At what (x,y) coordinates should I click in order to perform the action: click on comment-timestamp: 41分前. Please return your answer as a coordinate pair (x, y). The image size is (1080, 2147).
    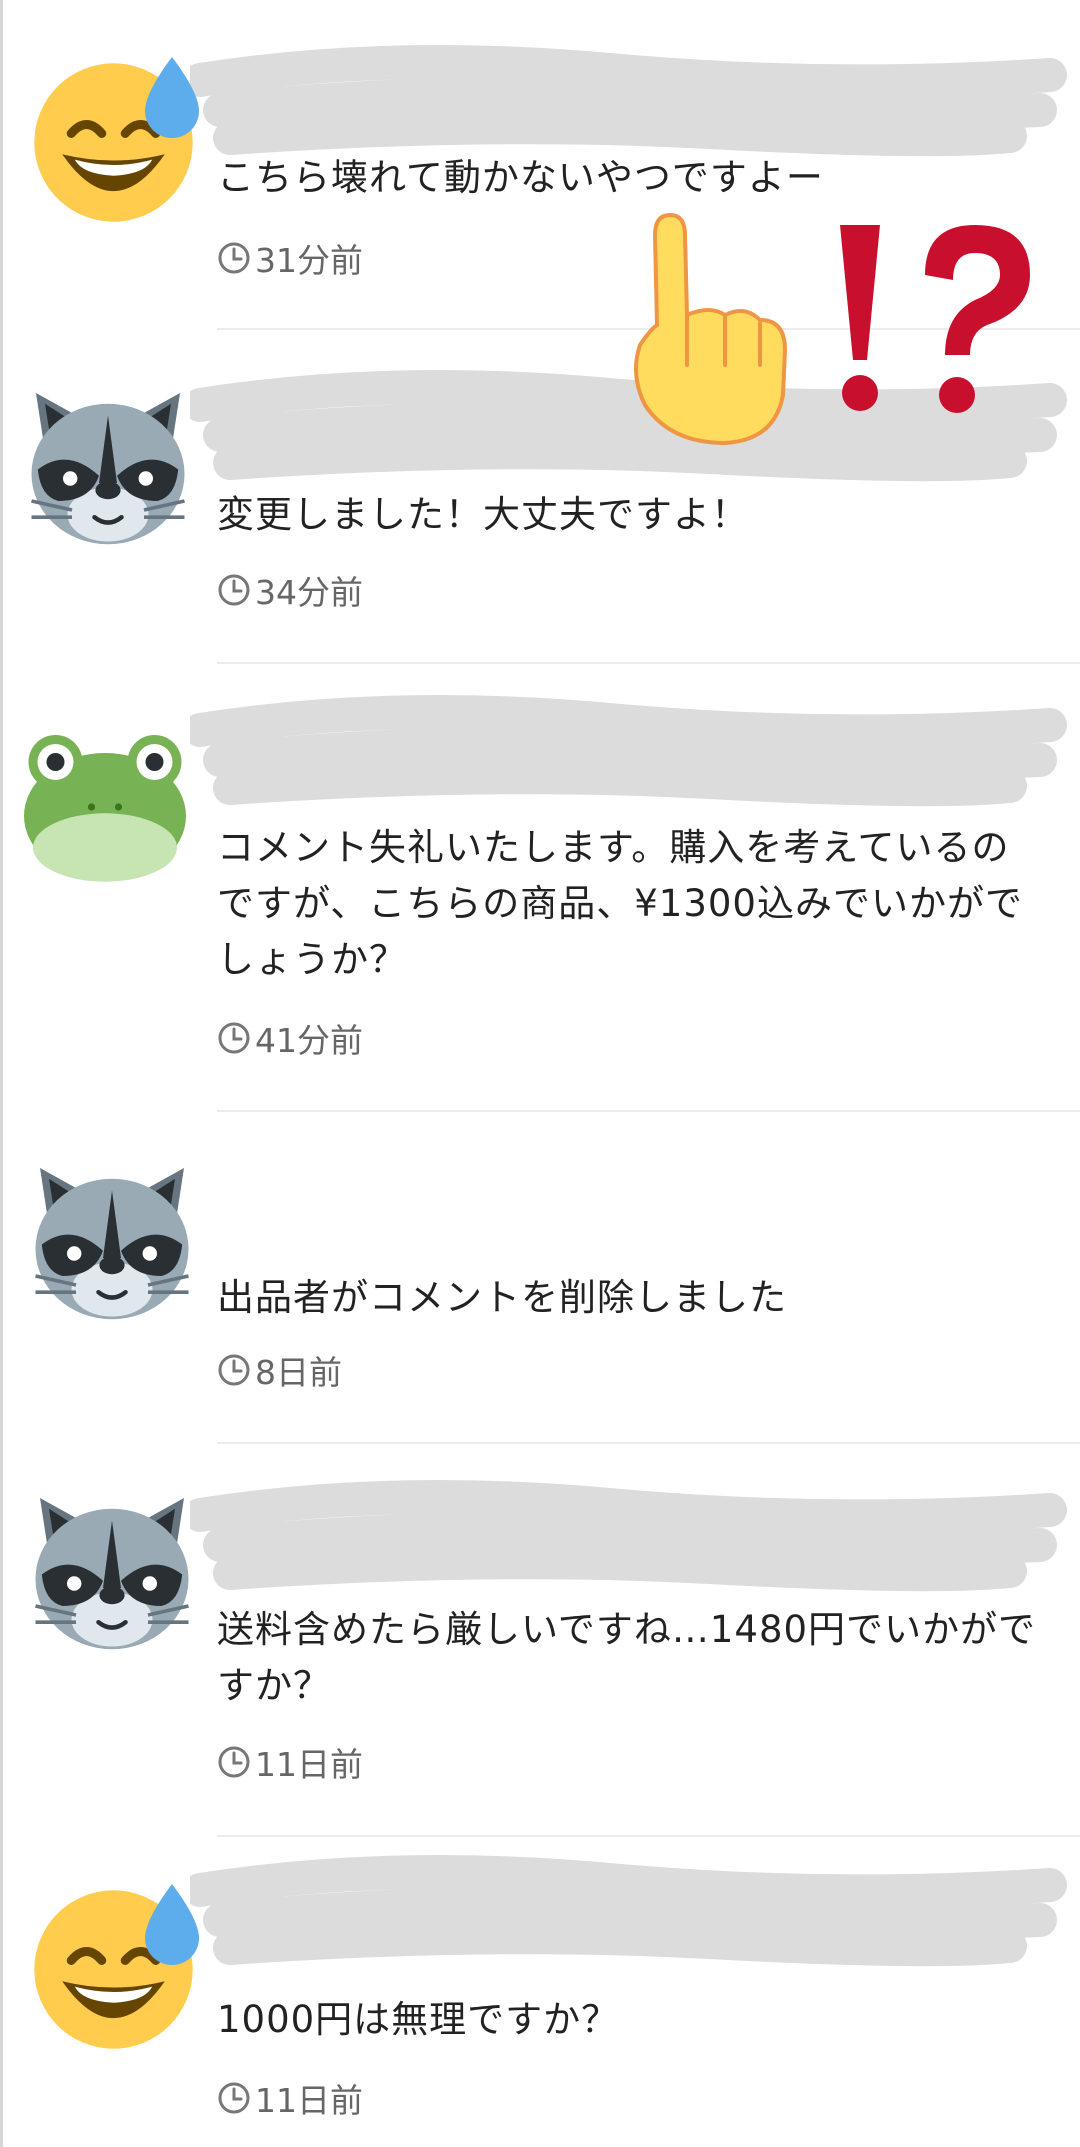
    Looking at the image, I should click on (290, 1039).